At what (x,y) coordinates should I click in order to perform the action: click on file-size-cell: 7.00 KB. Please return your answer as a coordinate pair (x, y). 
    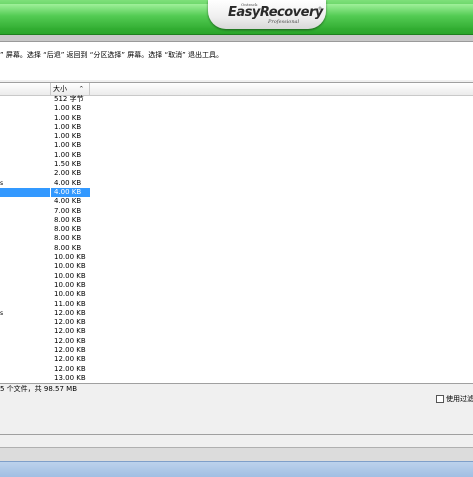
    Looking at the image, I should click on (68, 210).